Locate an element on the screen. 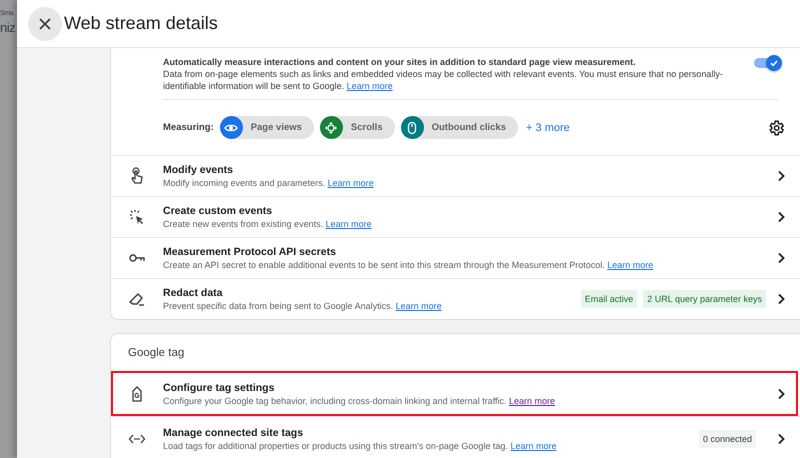 Image resolution: width=800 pixels, height=458 pixels. cursor-click-icon is located at coordinates (137, 217).